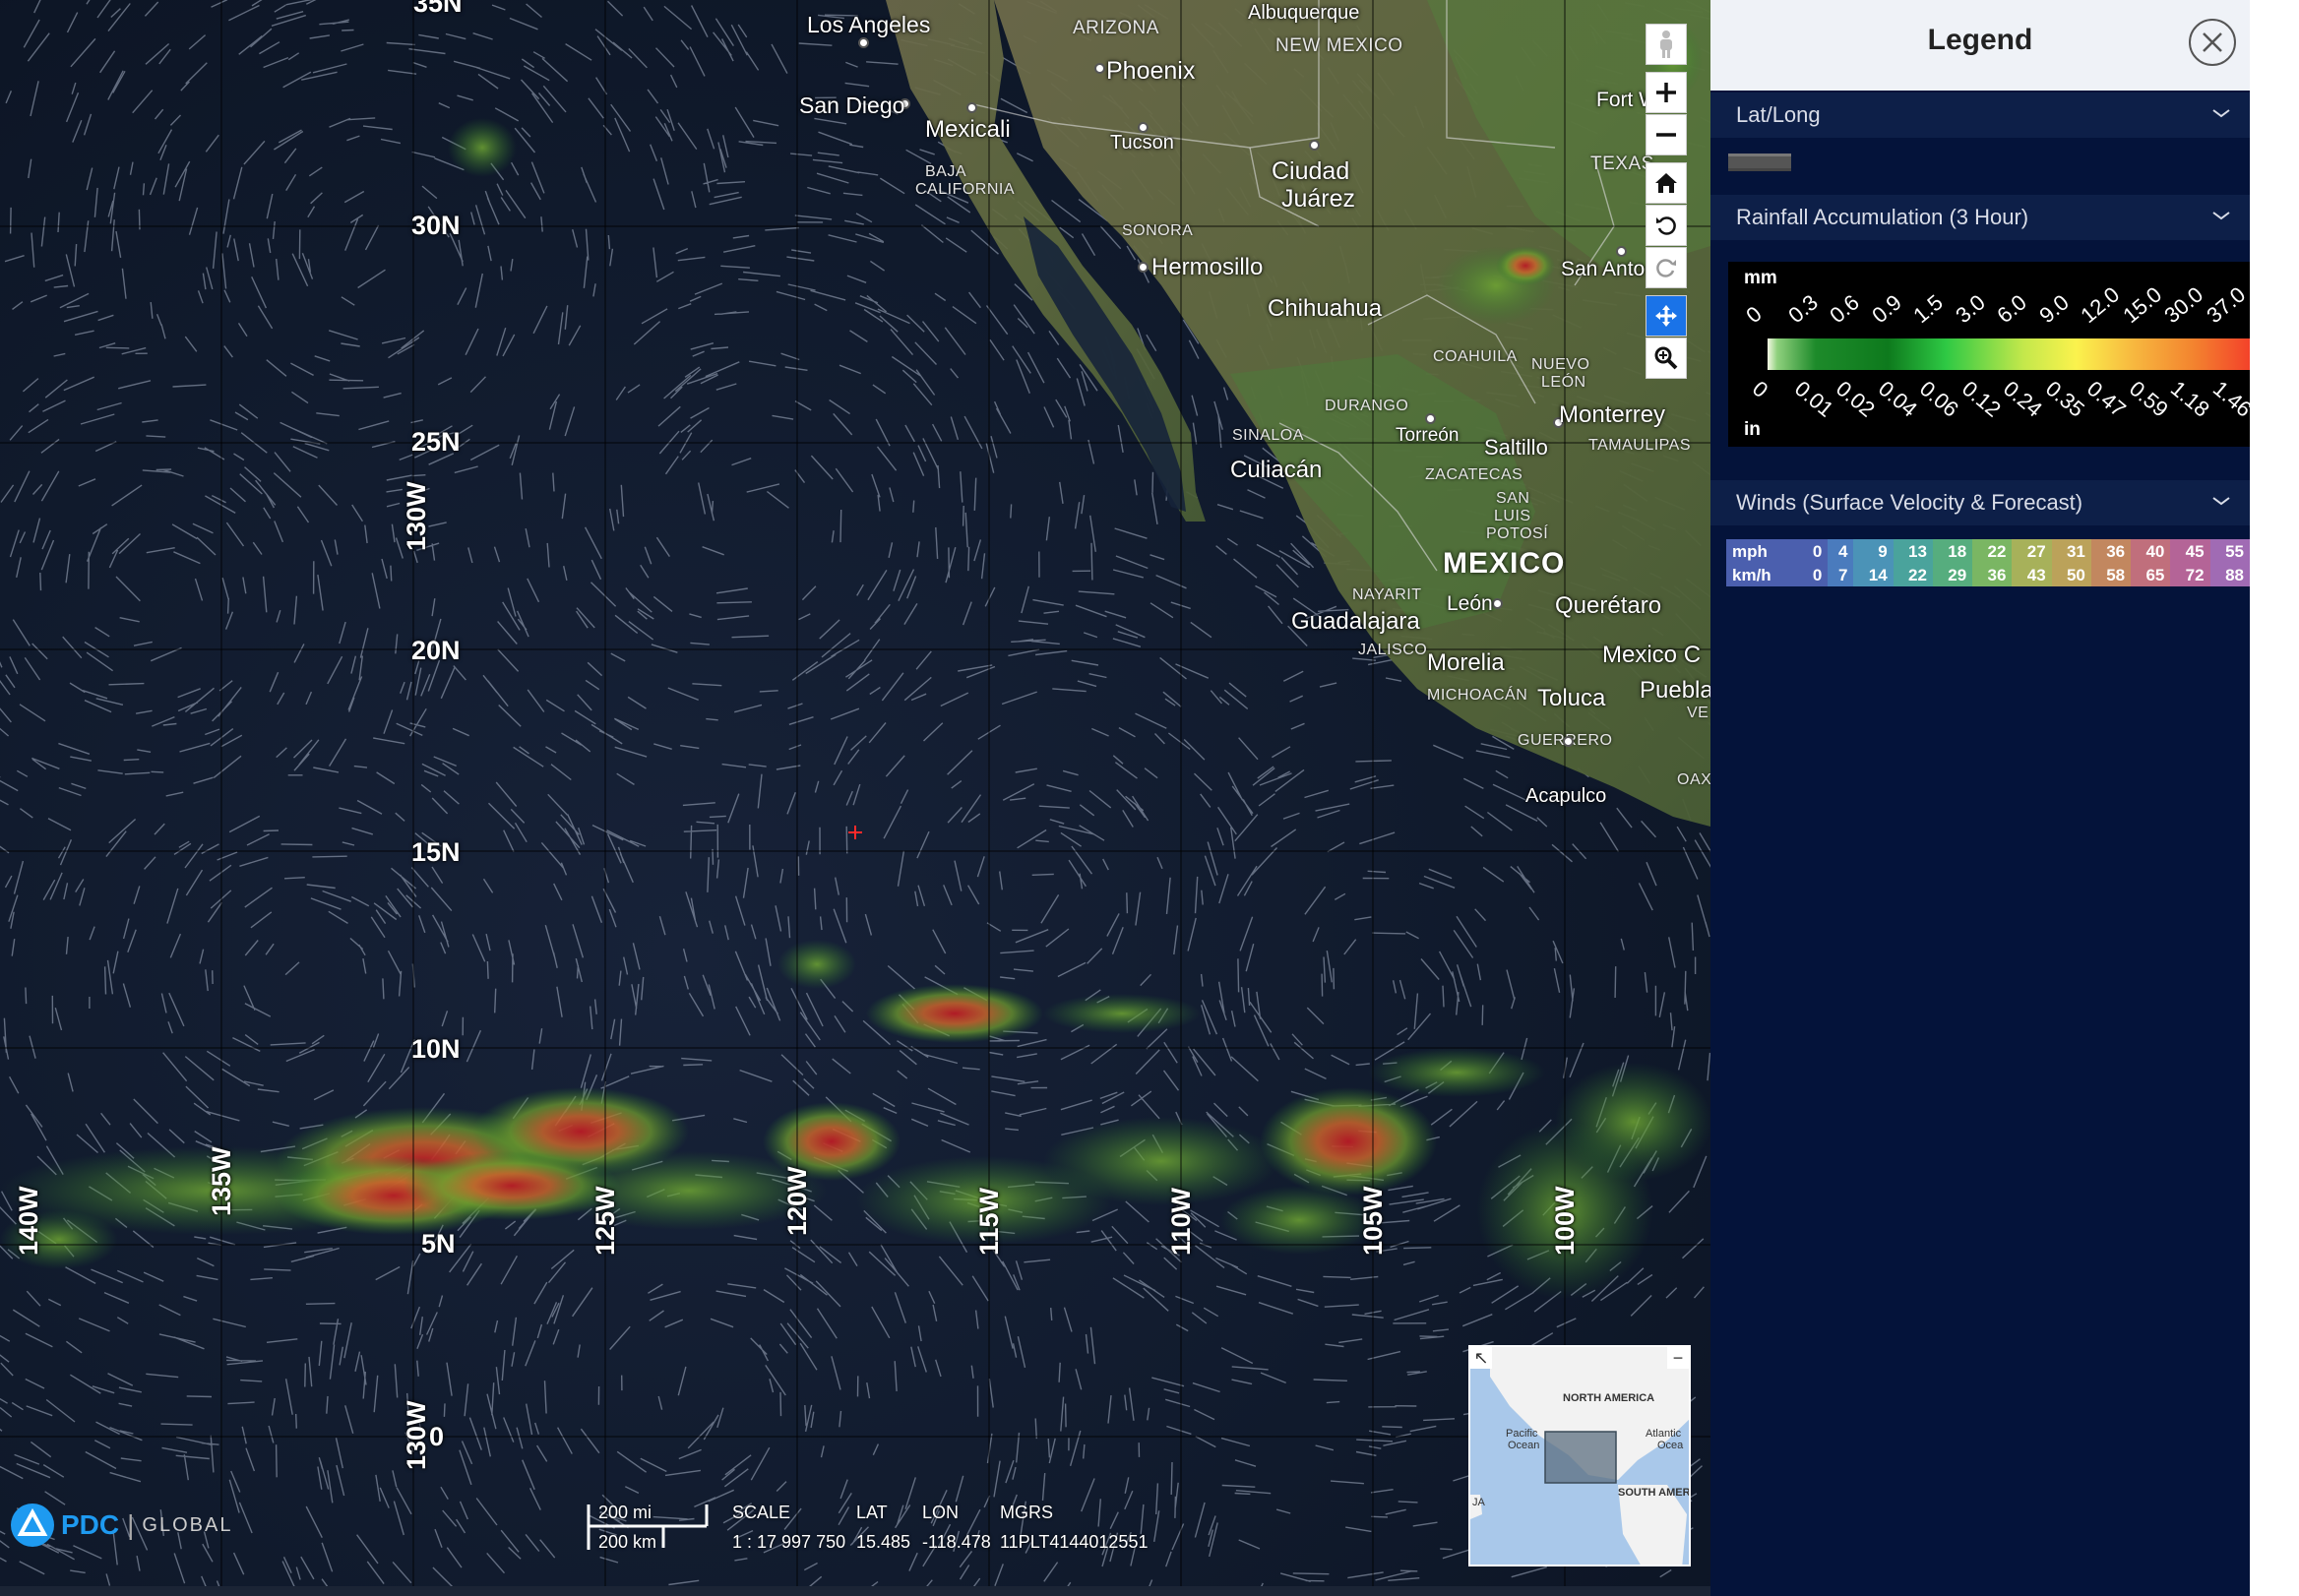 The image size is (2299, 1596). Describe the element at coordinates (90, 1524) in the screenshot. I see `logo-pdc-text: PDC` at that location.